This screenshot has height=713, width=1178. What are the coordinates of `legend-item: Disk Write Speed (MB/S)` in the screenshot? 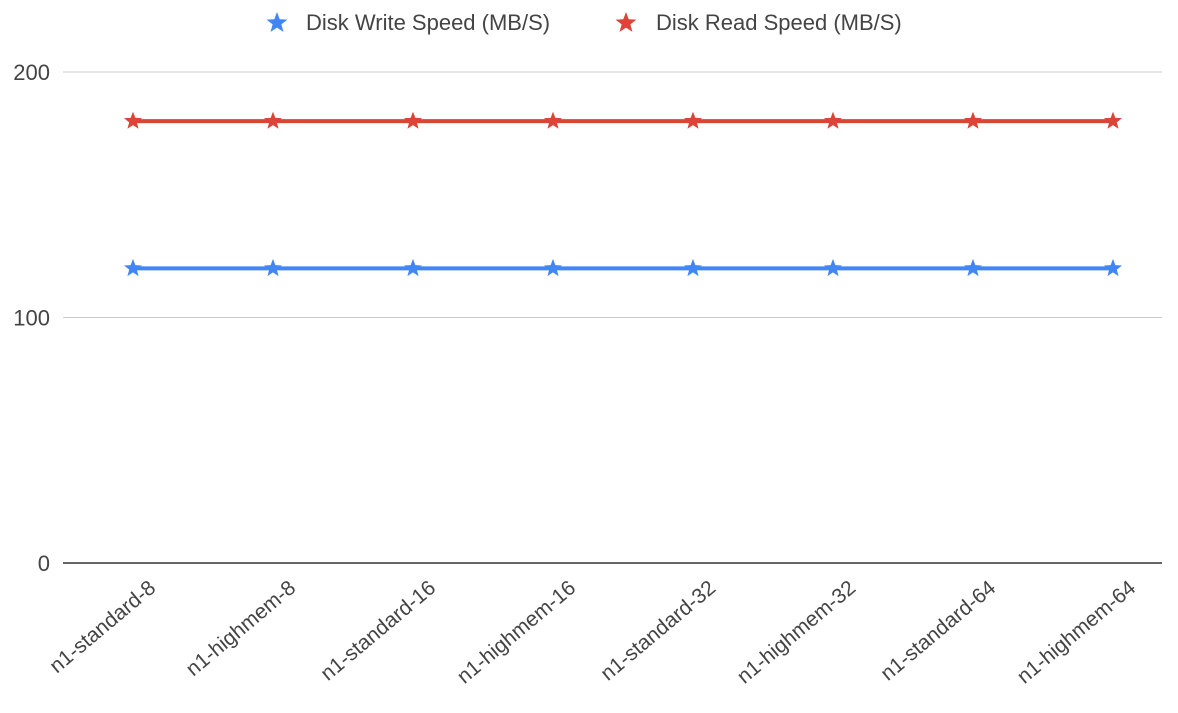 It's located at (408, 22).